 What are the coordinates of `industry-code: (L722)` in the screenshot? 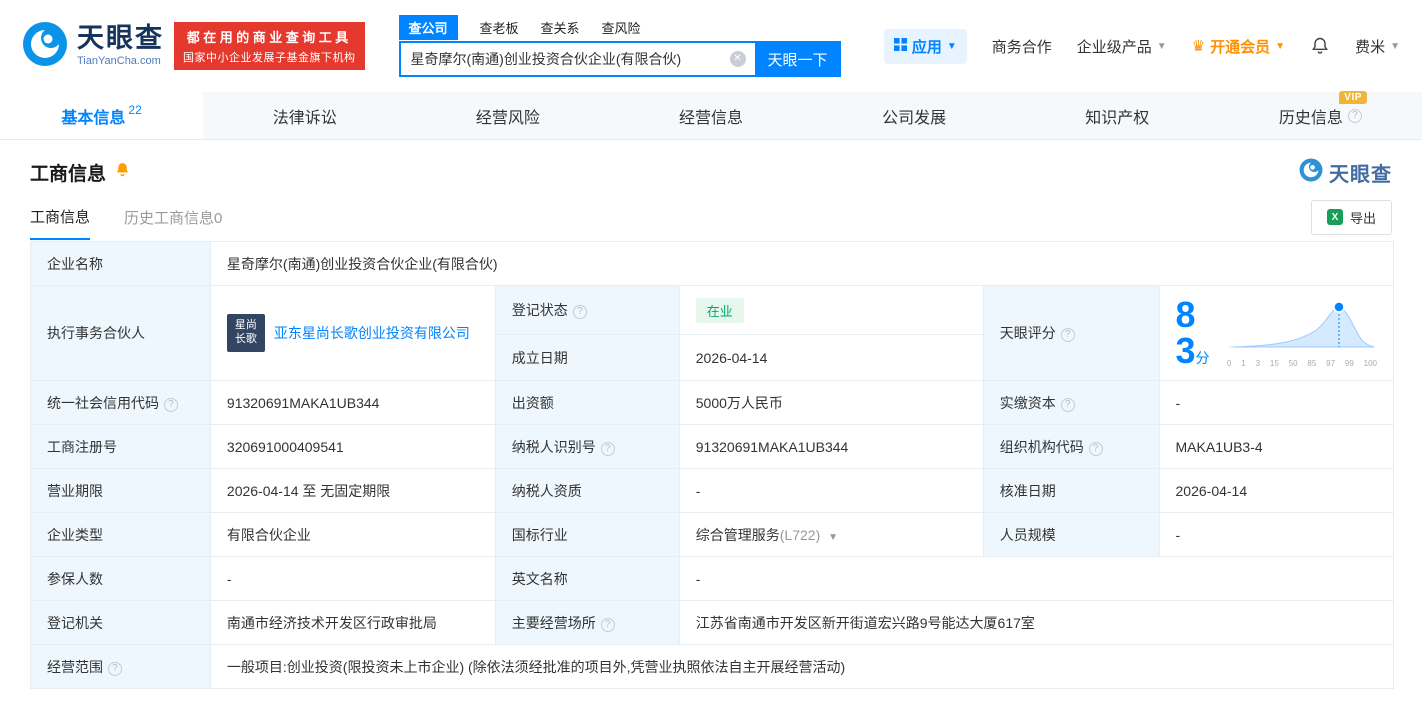 It's located at (800, 534).